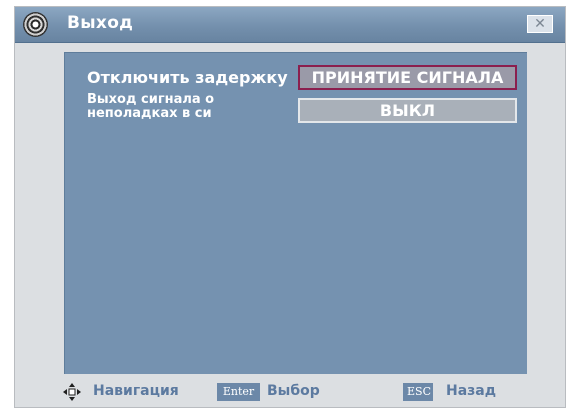  I want to click on window-title: Выход, so click(100, 23).